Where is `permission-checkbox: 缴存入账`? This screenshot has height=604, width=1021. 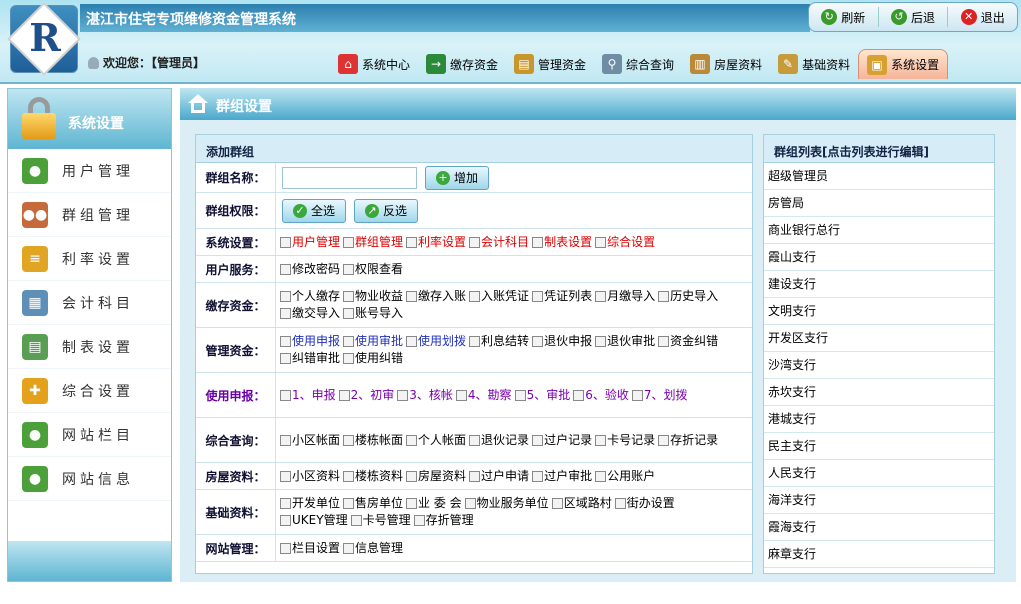
permission-checkbox: 缴存入账 is located at coordinates (436, 296).